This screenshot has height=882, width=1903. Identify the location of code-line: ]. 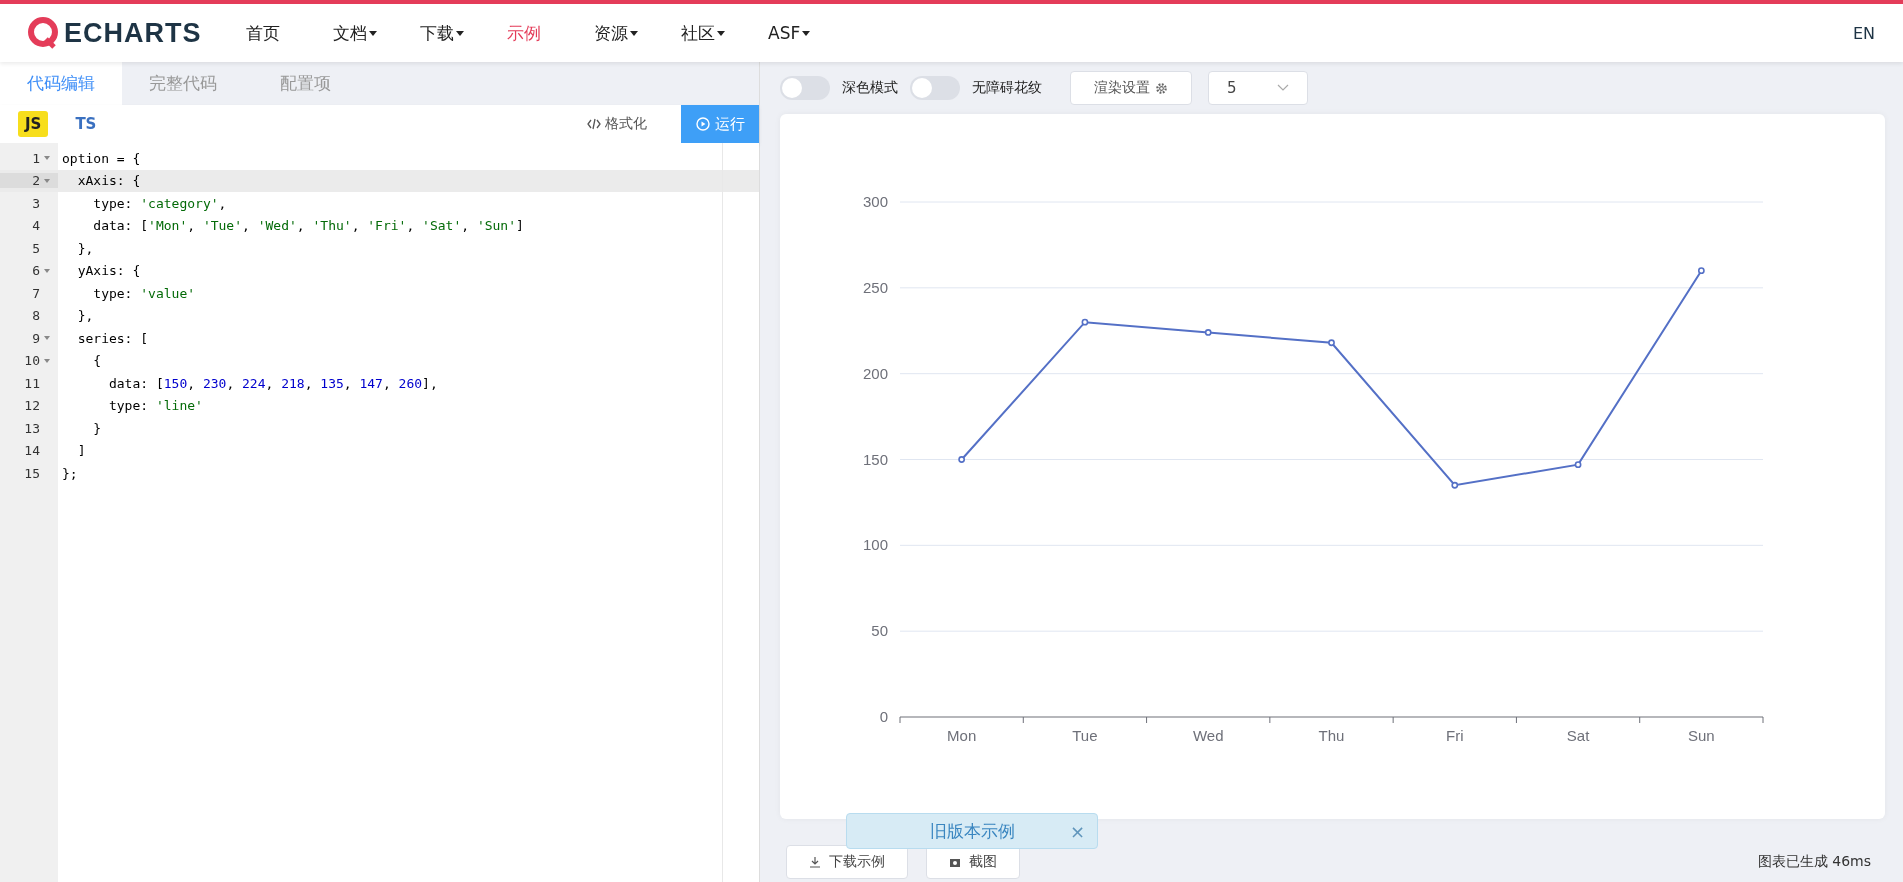
(81, 451).